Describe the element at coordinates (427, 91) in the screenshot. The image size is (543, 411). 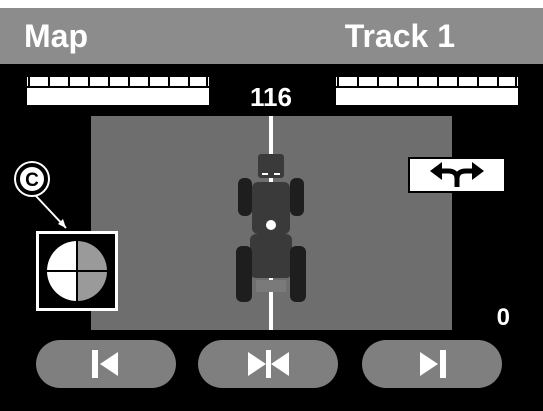
I see `right-deviation-ruler` at that location.